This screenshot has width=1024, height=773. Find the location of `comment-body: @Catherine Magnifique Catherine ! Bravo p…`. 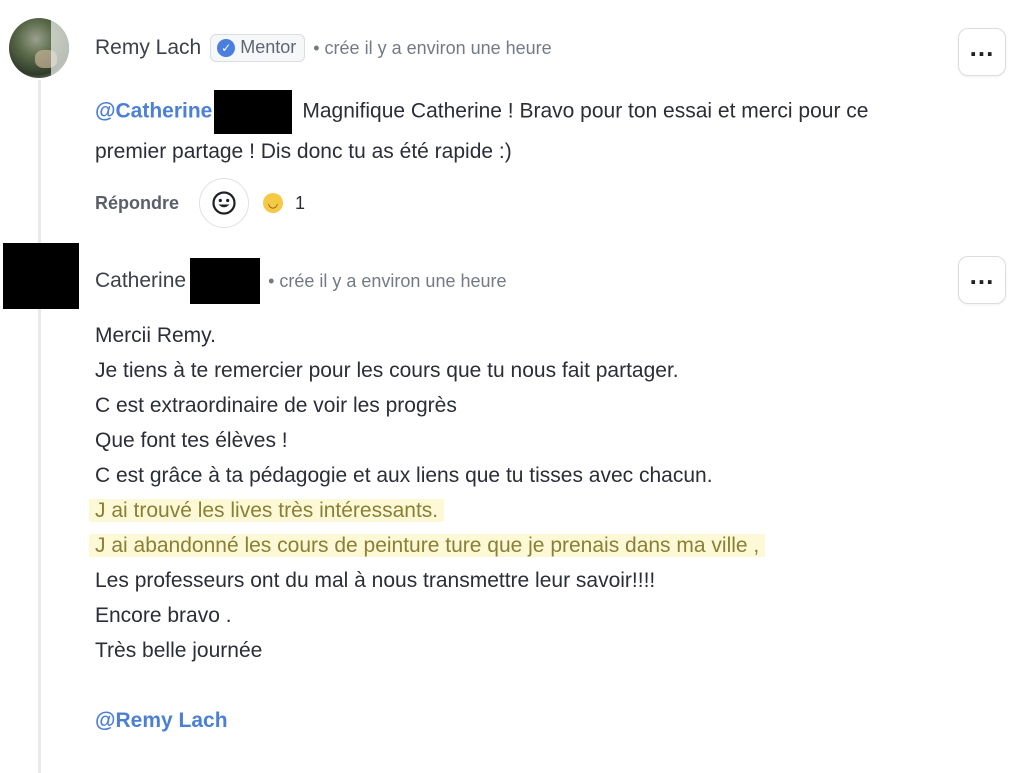

comment-body: @Catherine Magnifique Catherine ! Bravo p… is located at coordinates (481, 129).